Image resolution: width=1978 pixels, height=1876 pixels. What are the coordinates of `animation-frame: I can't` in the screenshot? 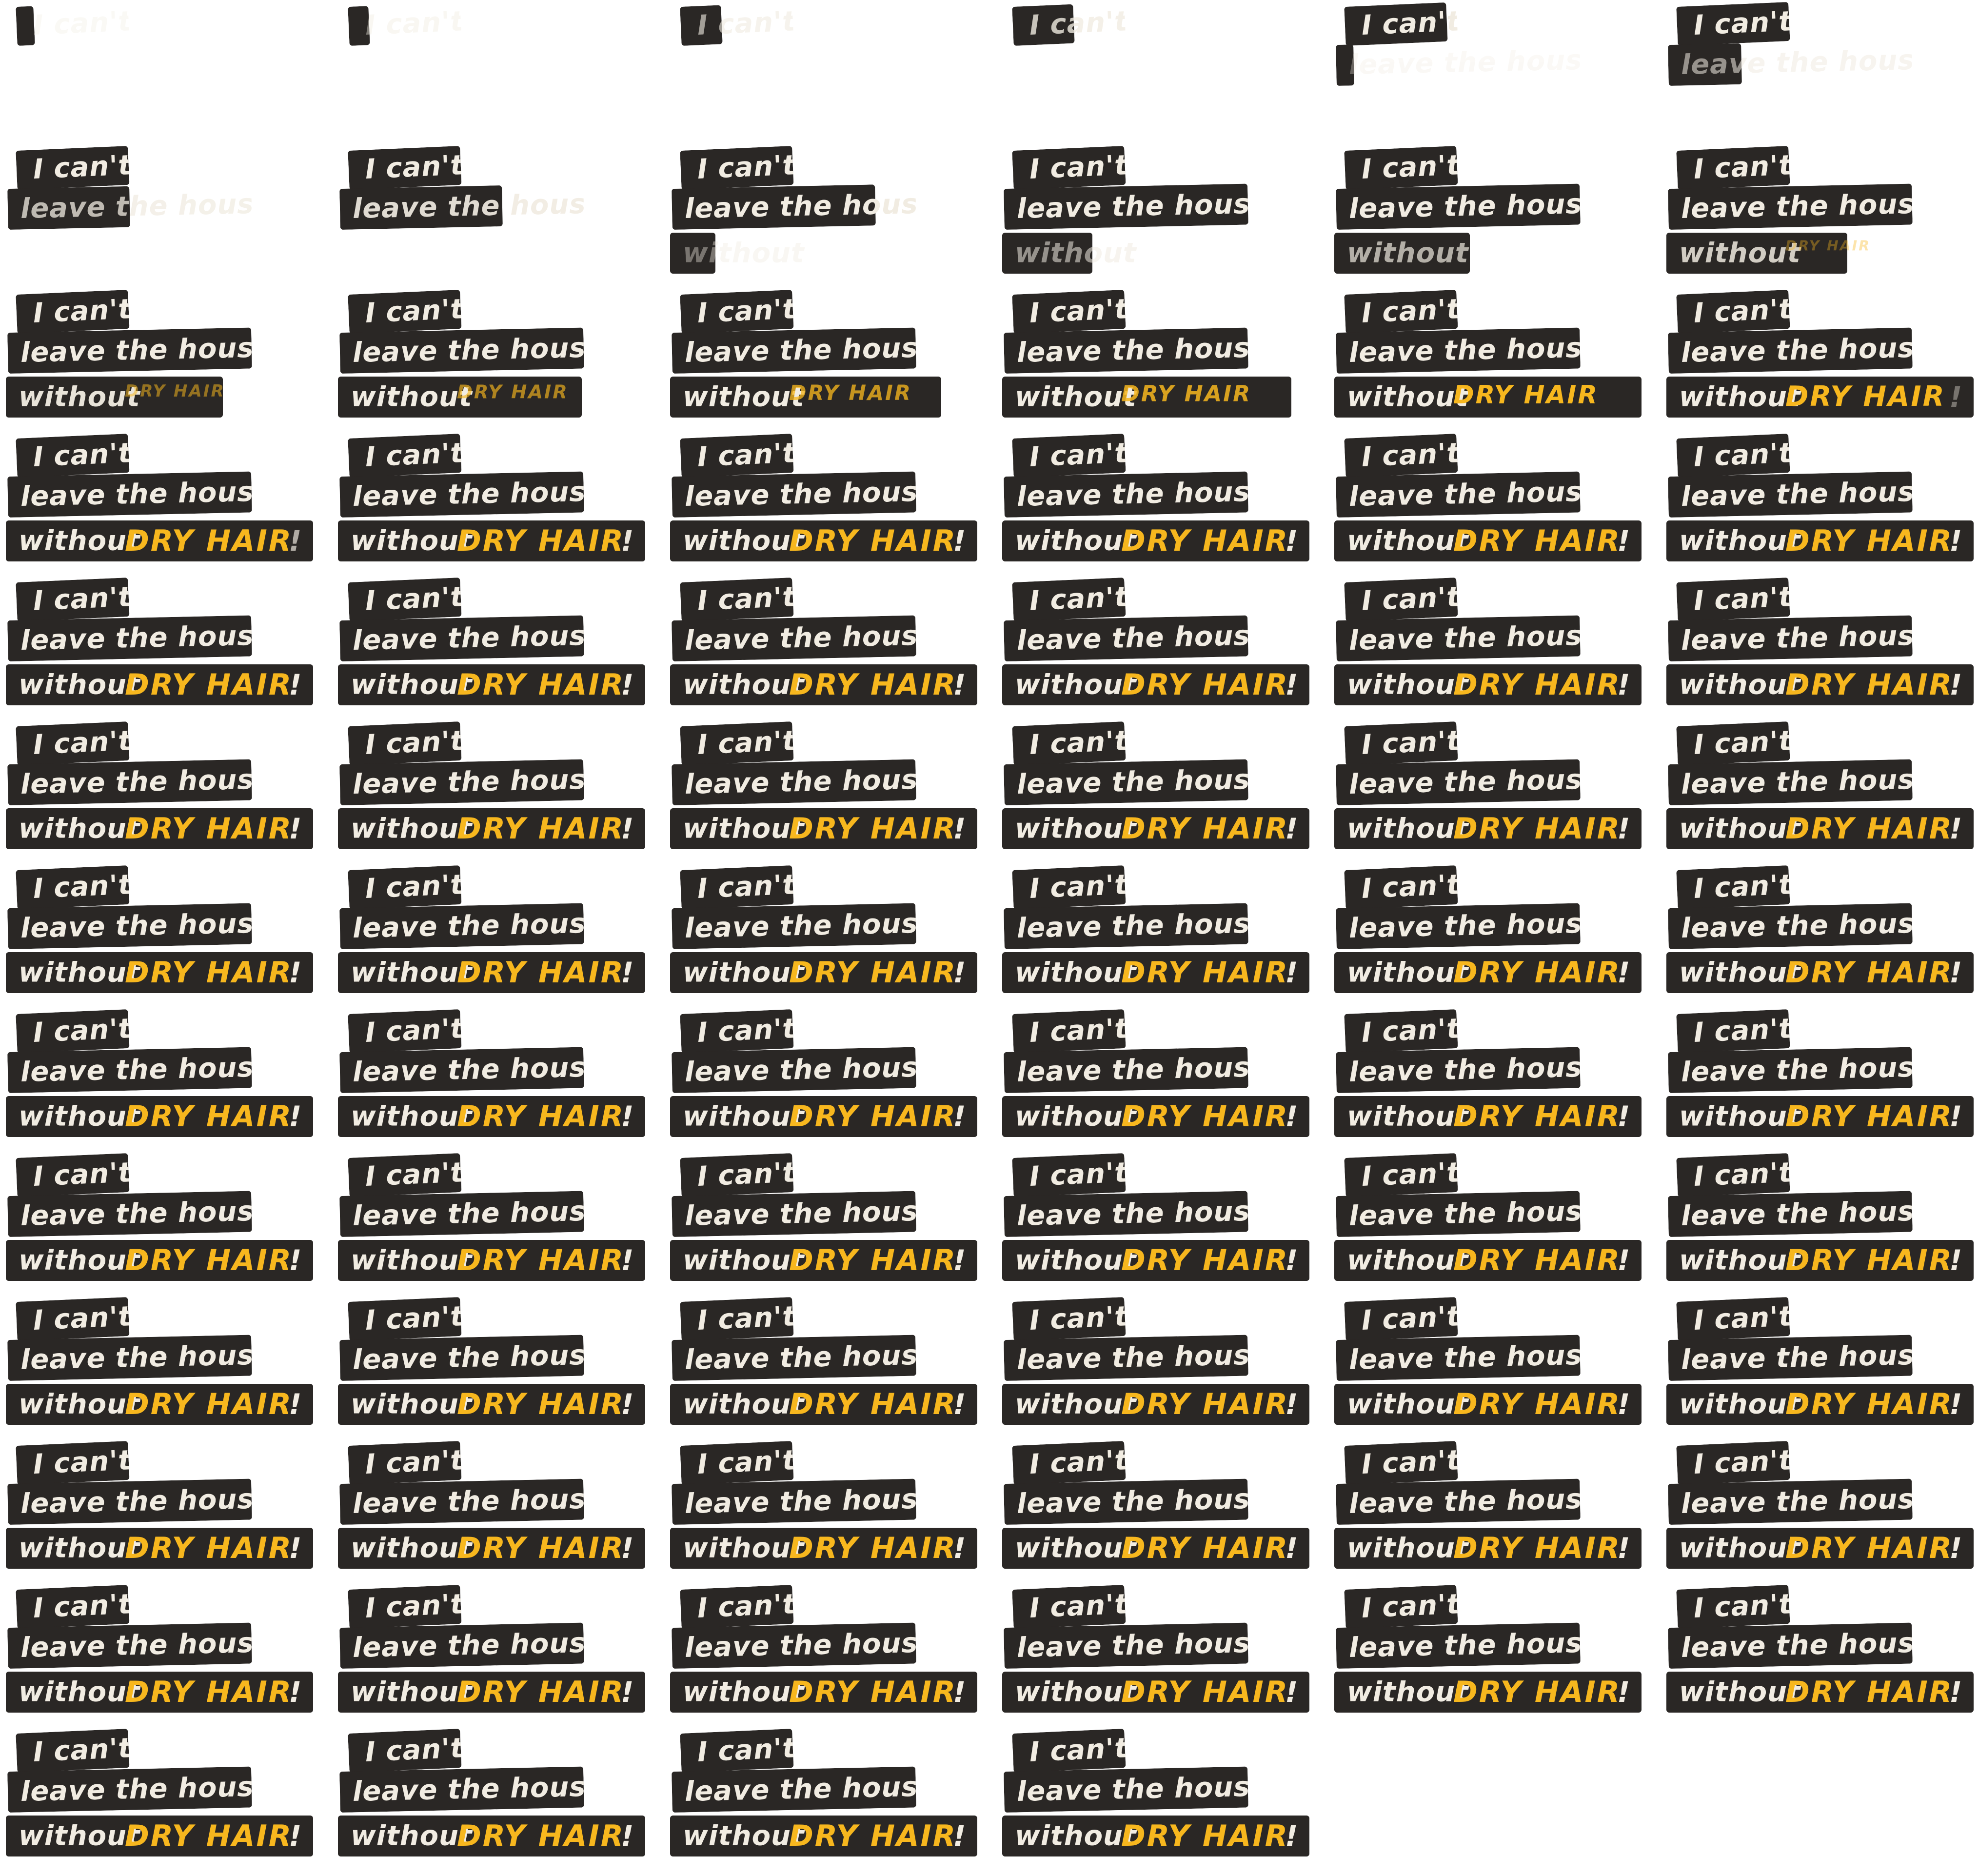 It's located at (831, 77).